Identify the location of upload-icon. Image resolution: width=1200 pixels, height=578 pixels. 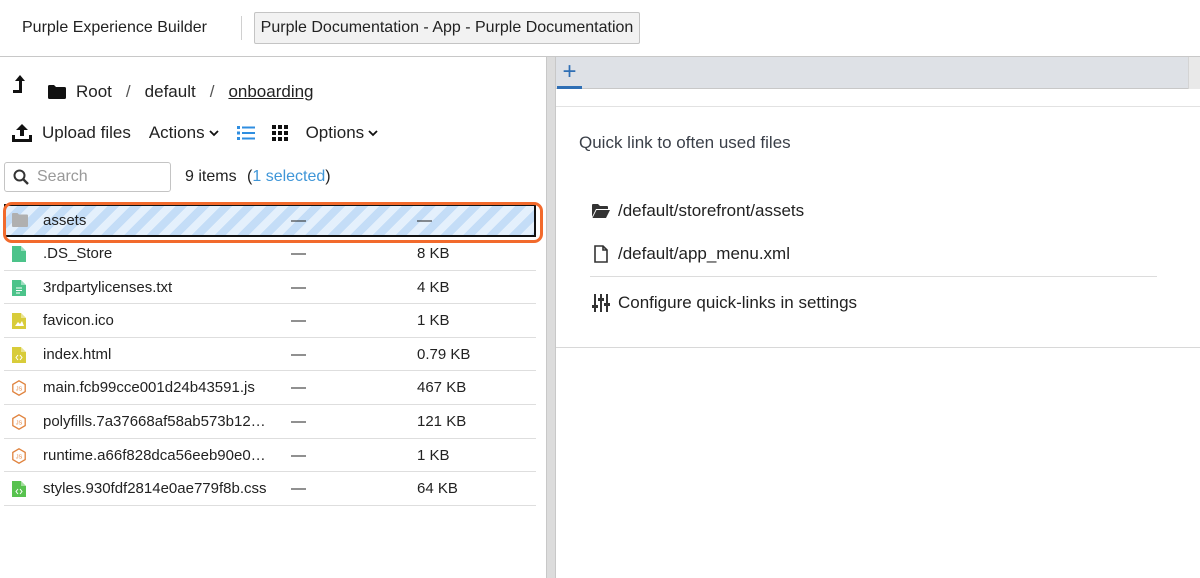
(22, 133).